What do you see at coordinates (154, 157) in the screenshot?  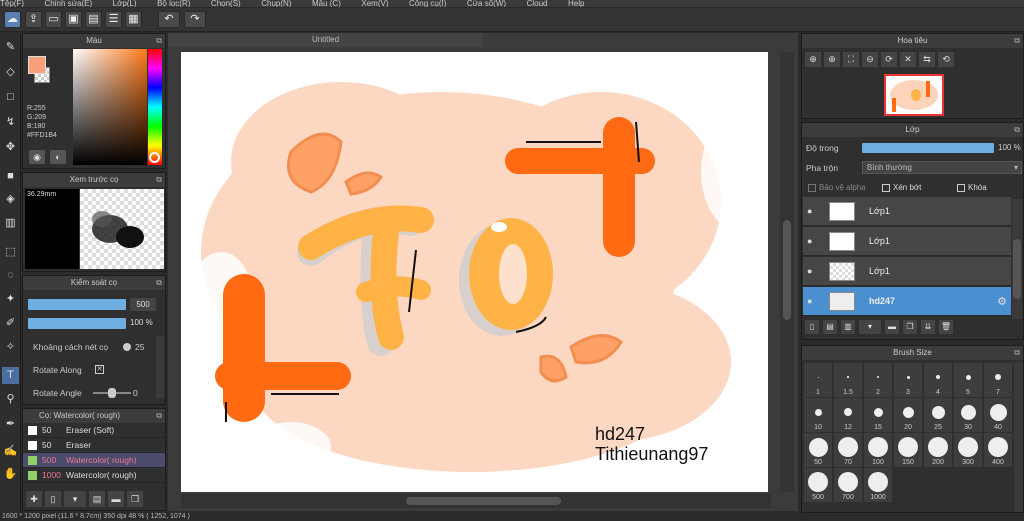 I see `hue-handle` at bounding box center [154, 157].